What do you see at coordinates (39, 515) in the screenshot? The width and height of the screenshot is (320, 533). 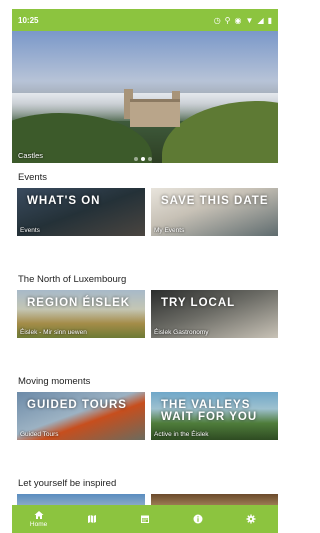 I see `home-icon` at bounding box center [39, 515].